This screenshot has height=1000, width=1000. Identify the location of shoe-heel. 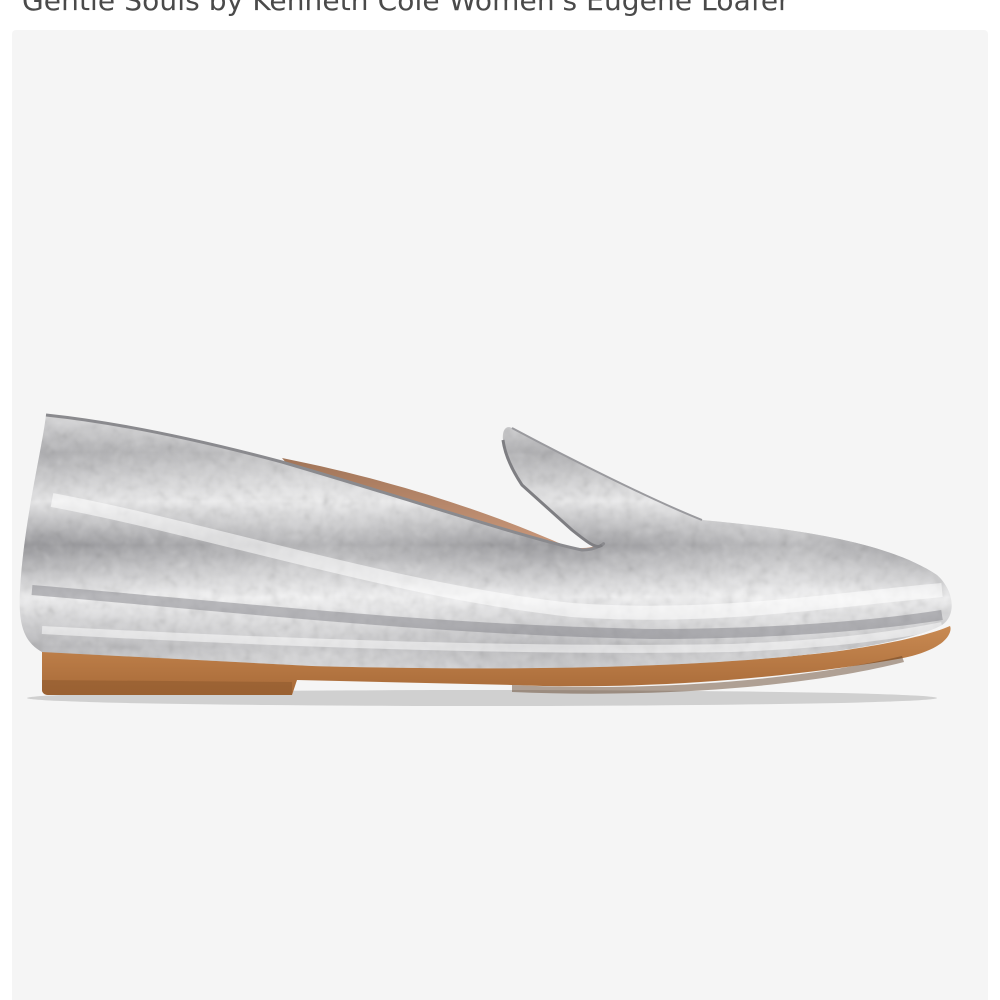
(167, 687).